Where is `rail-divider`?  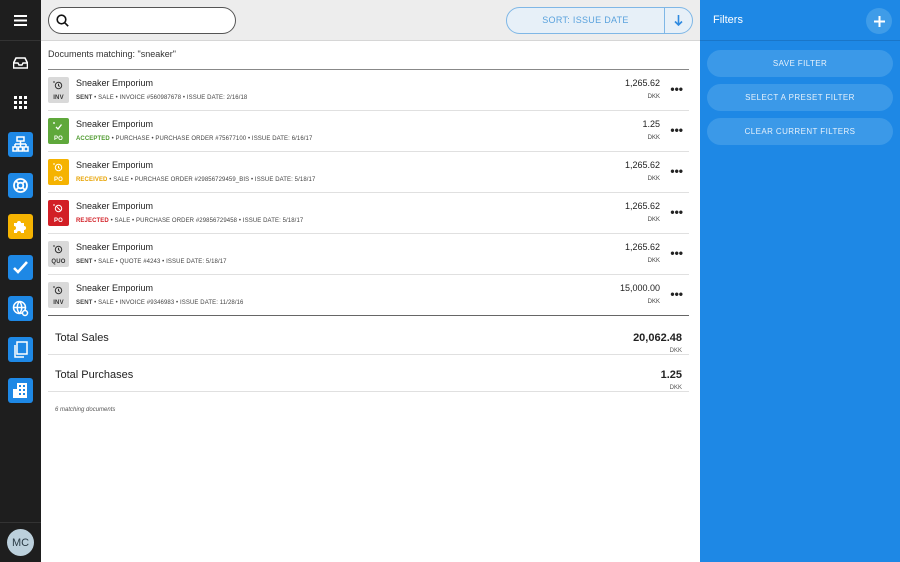 rail-divider is located at coordinates (20, 522).